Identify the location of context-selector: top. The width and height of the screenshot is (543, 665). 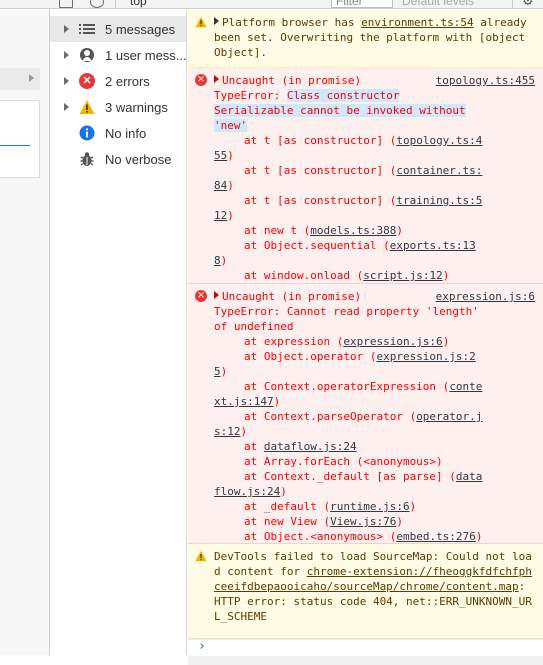
(138, 4).